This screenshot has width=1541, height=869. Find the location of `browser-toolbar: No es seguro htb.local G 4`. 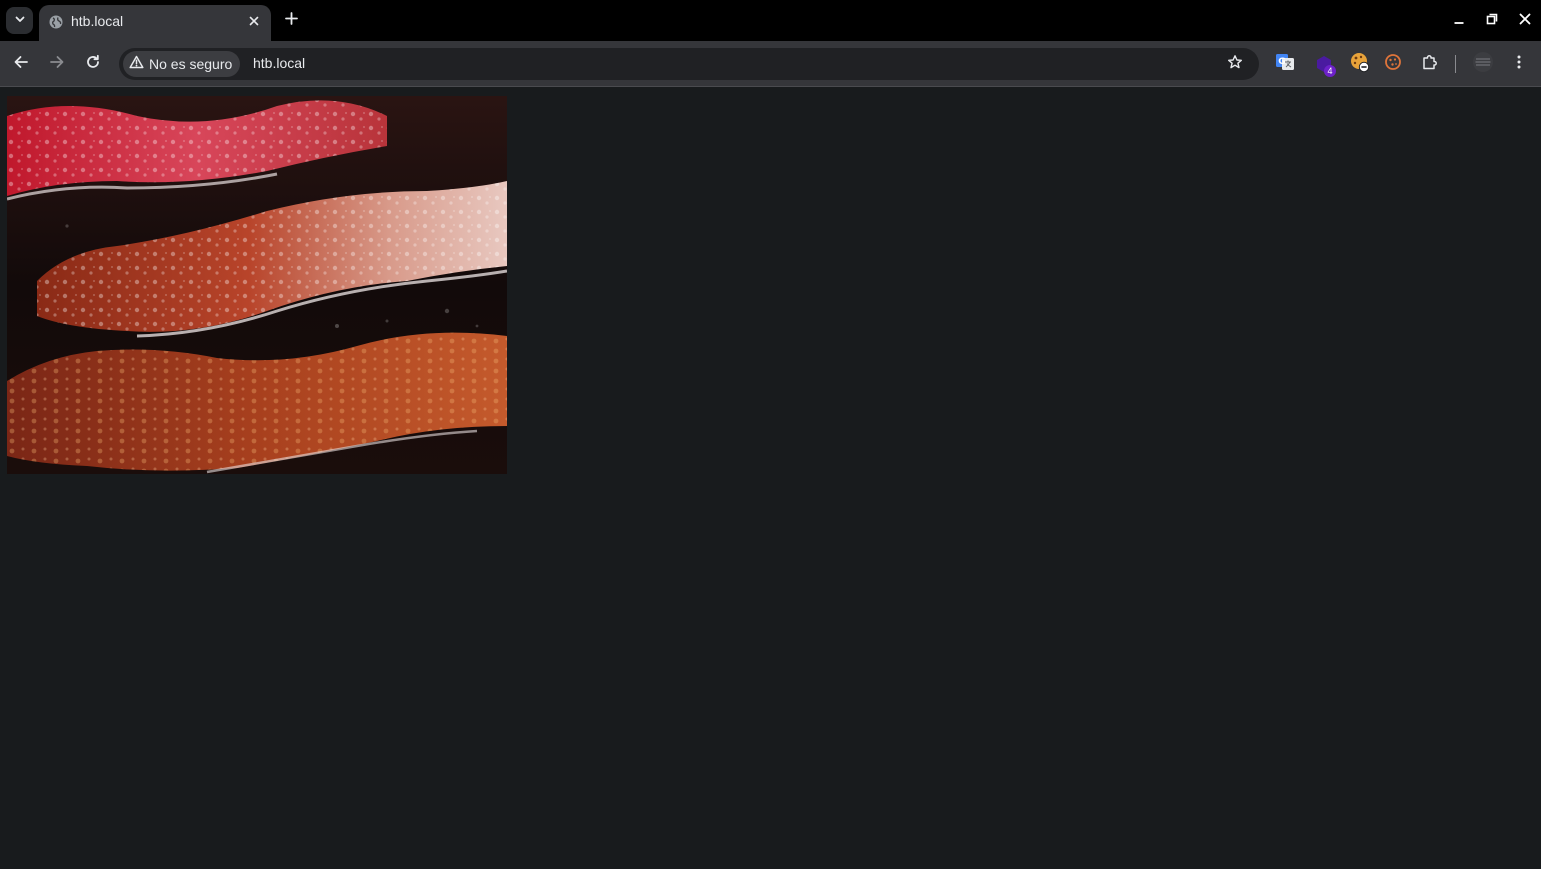

browser-toolbar: No es seguro htb.local G 4 is located at coordinates (770, 64).